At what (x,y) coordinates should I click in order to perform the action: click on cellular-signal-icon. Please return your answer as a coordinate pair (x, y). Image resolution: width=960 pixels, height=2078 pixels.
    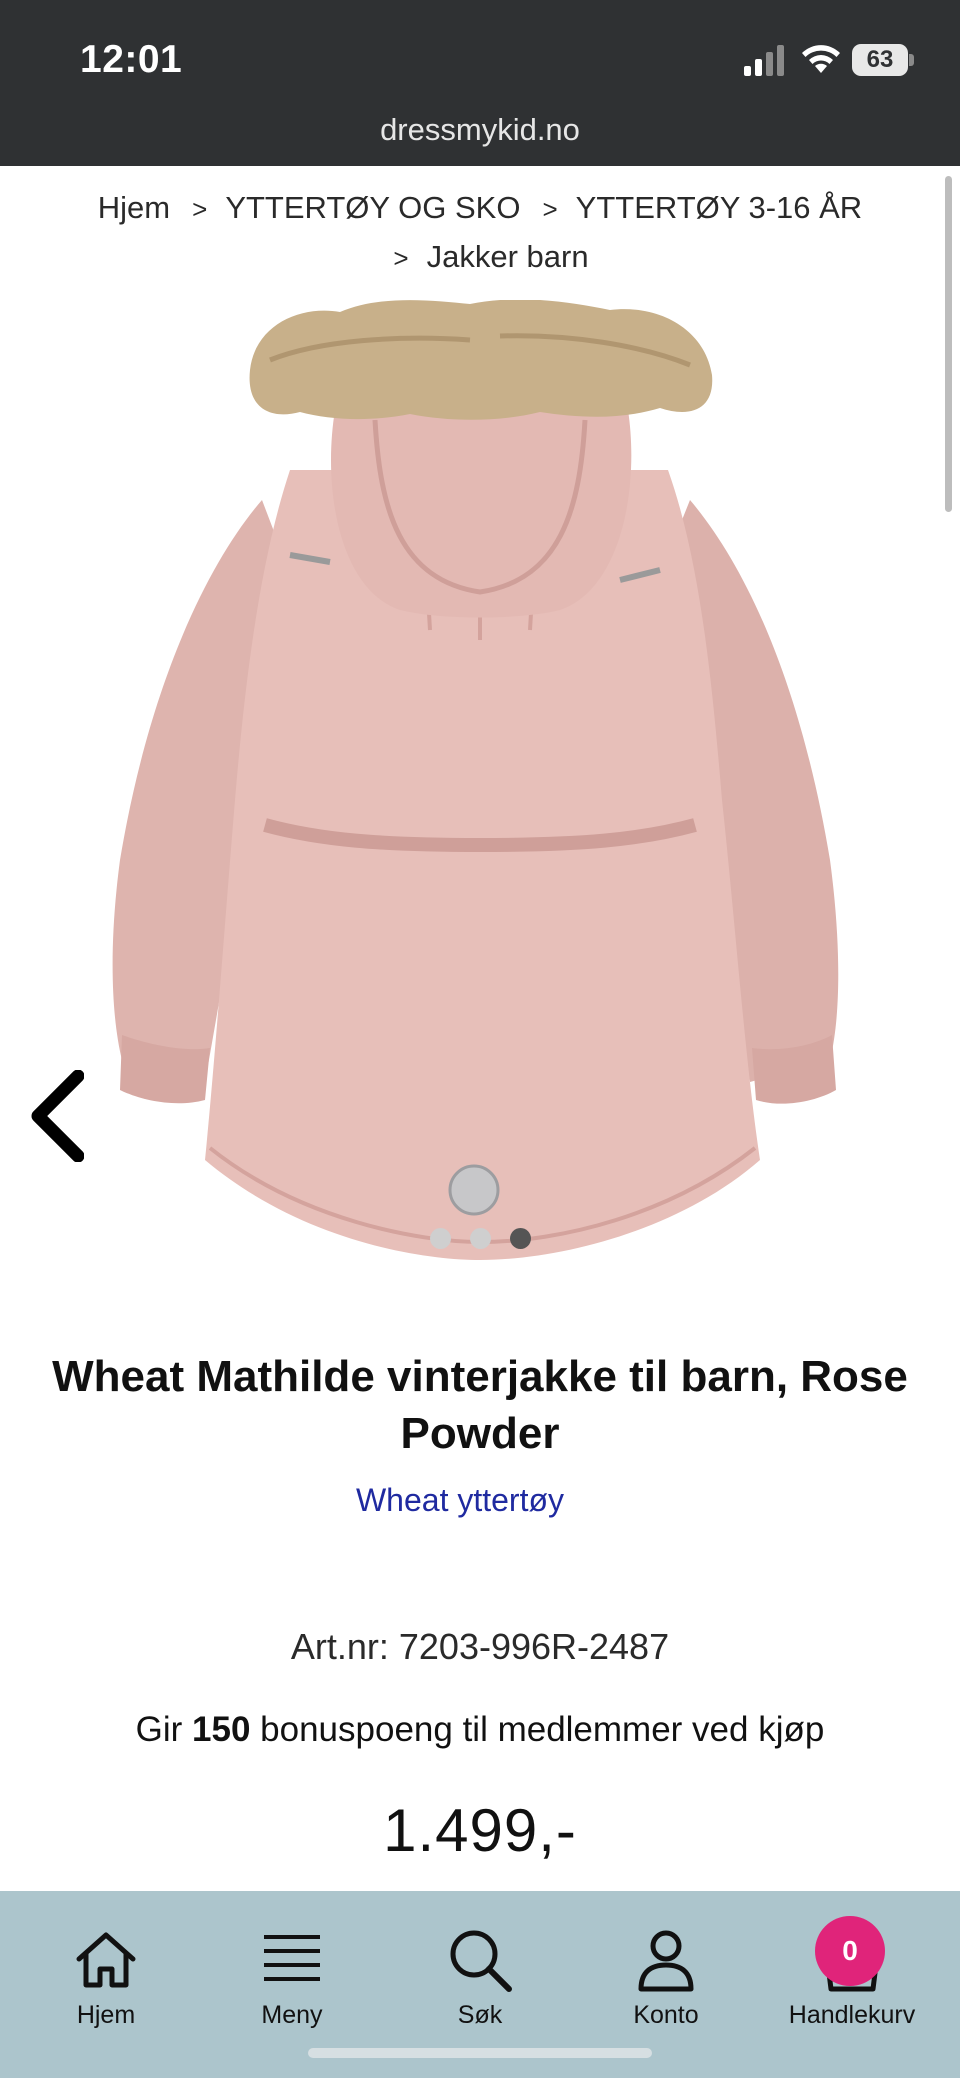
    Looking at the image, I should click on (764, 60).